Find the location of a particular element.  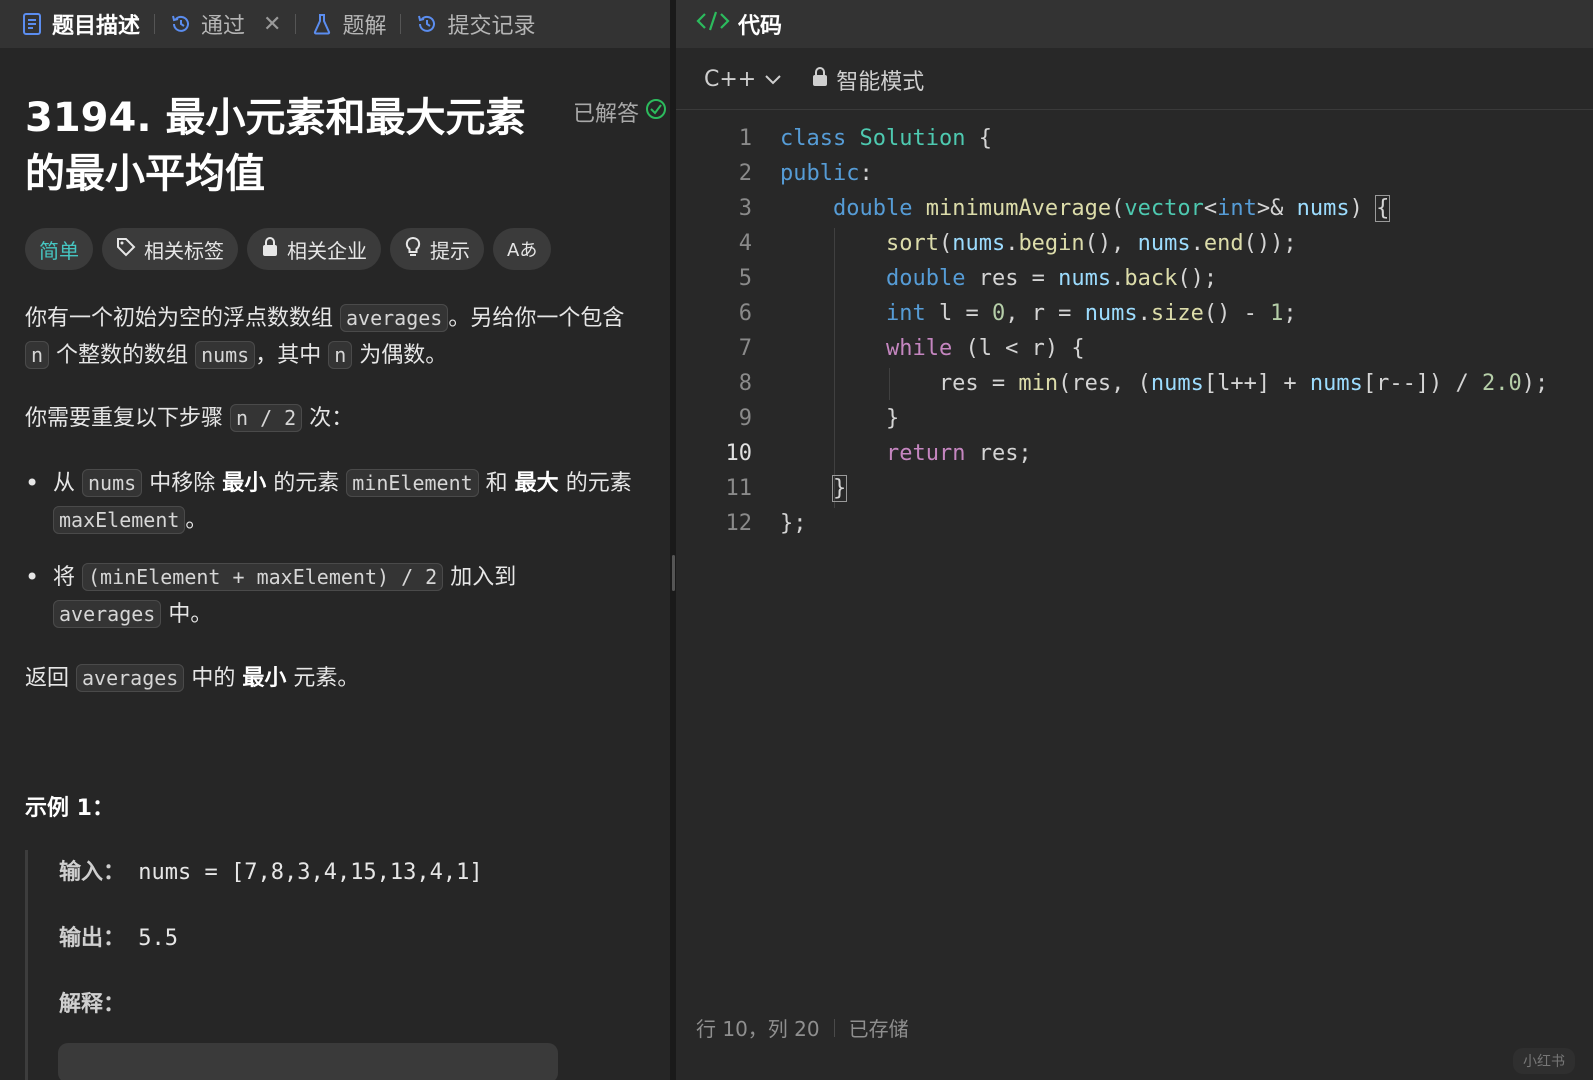

text: 加入到 is located at coordinates (483, 577).